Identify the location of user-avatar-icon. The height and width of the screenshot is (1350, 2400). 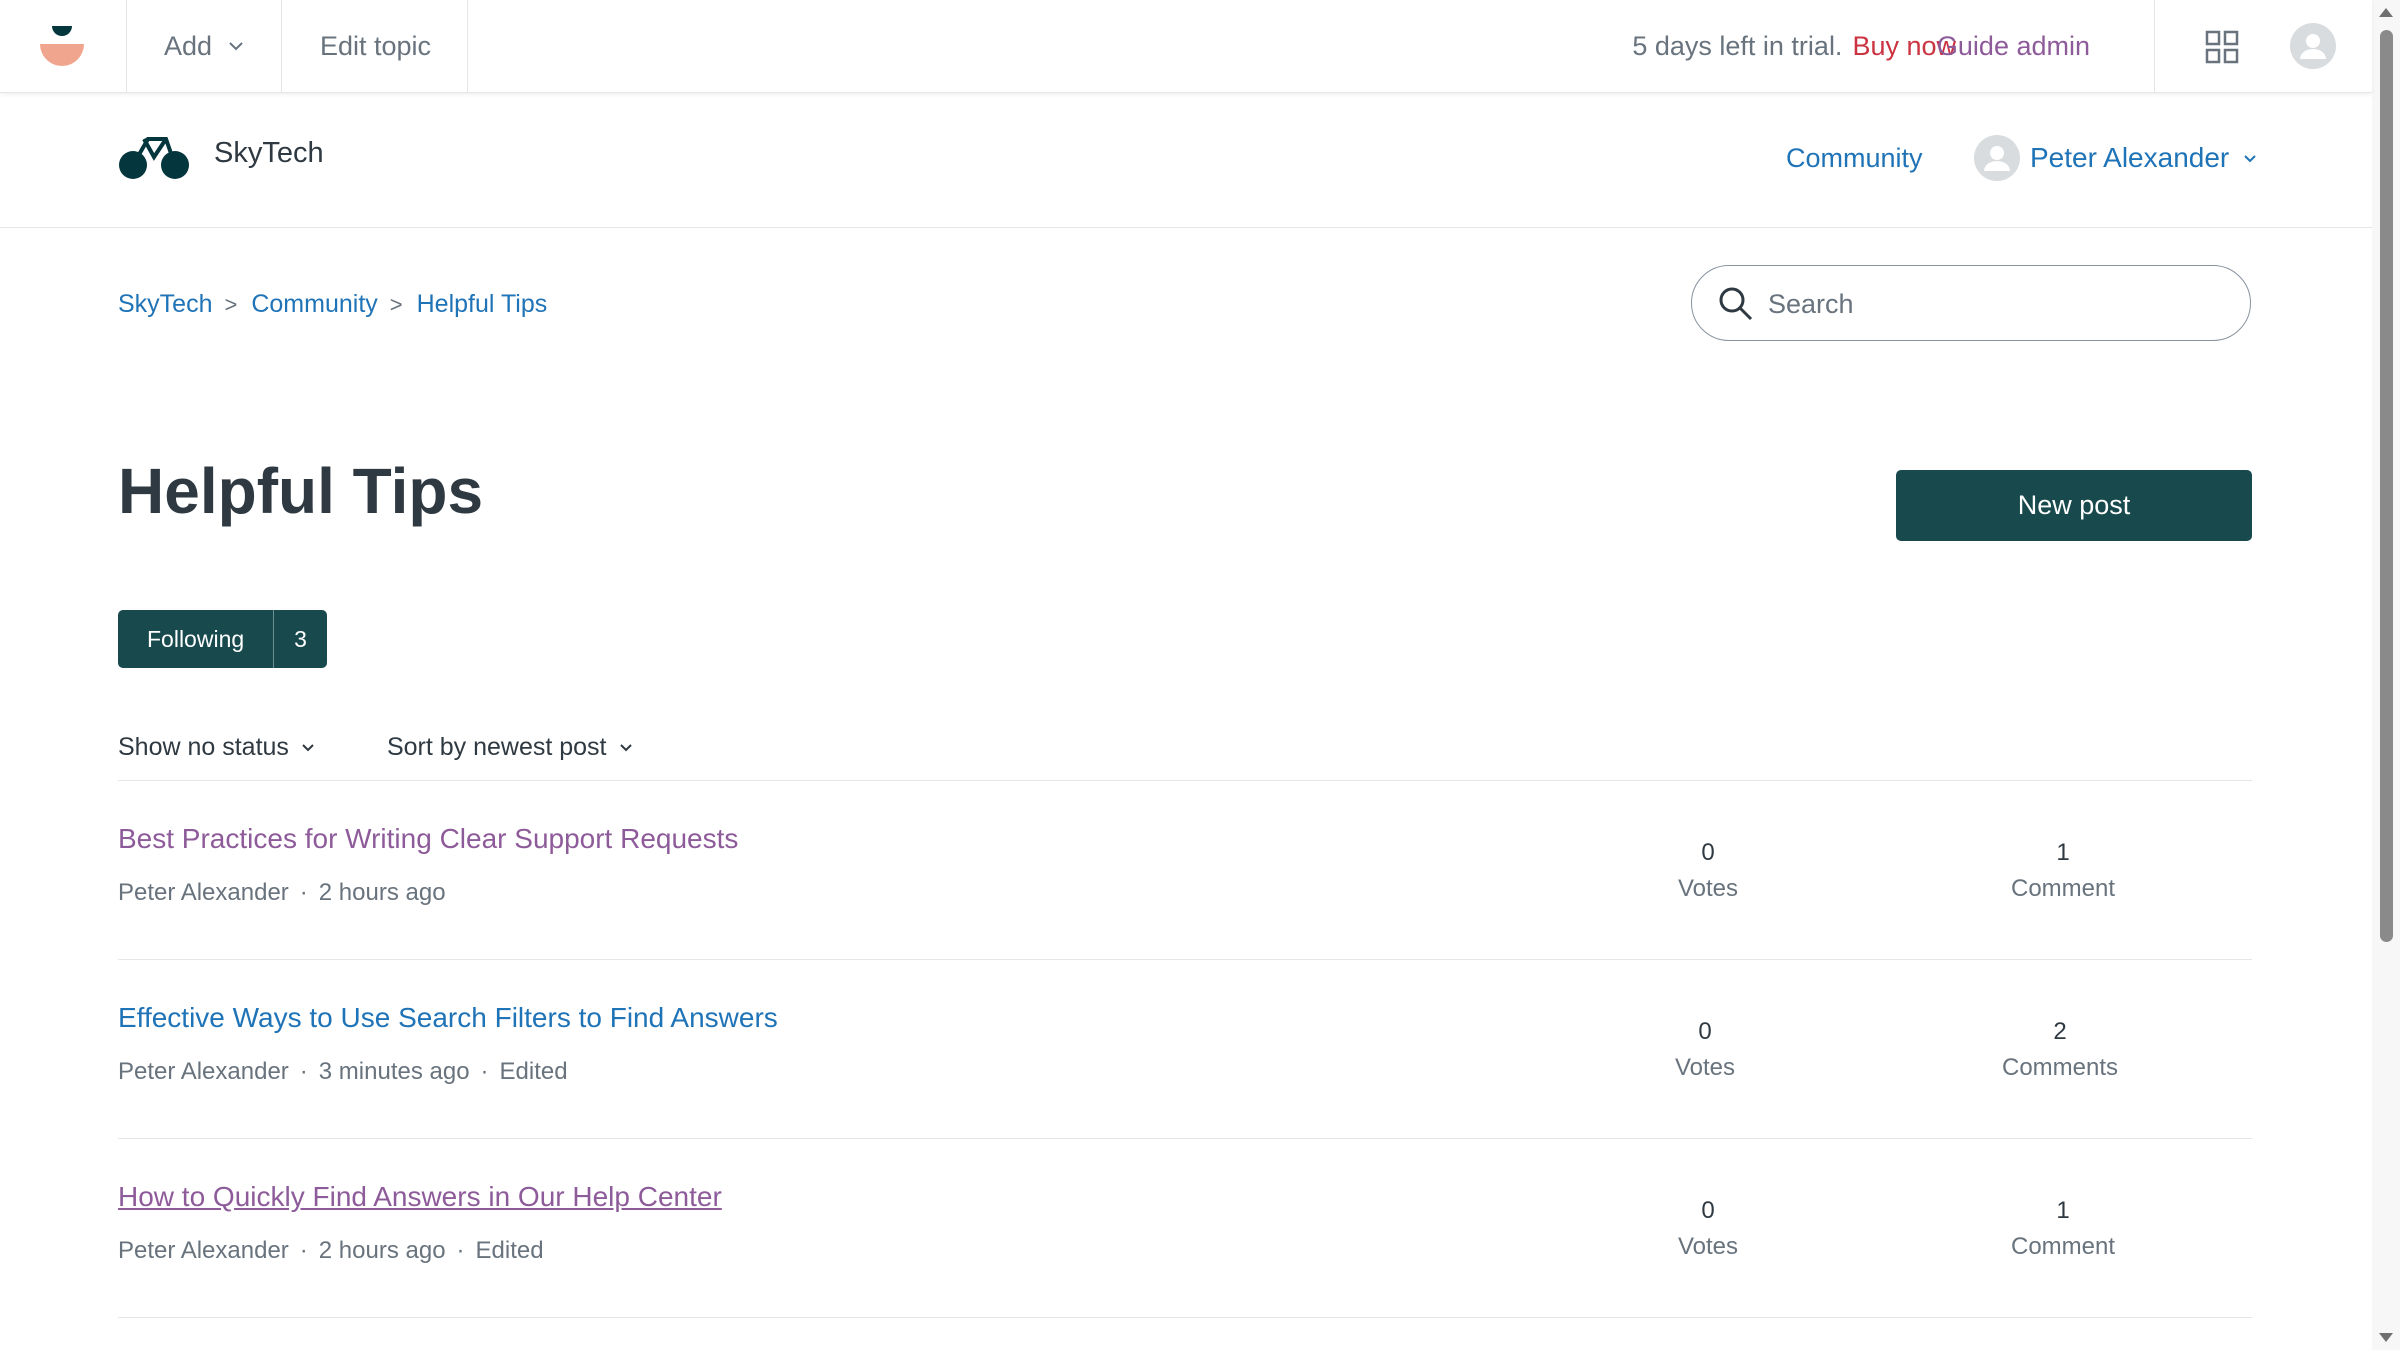
(2313, 46).